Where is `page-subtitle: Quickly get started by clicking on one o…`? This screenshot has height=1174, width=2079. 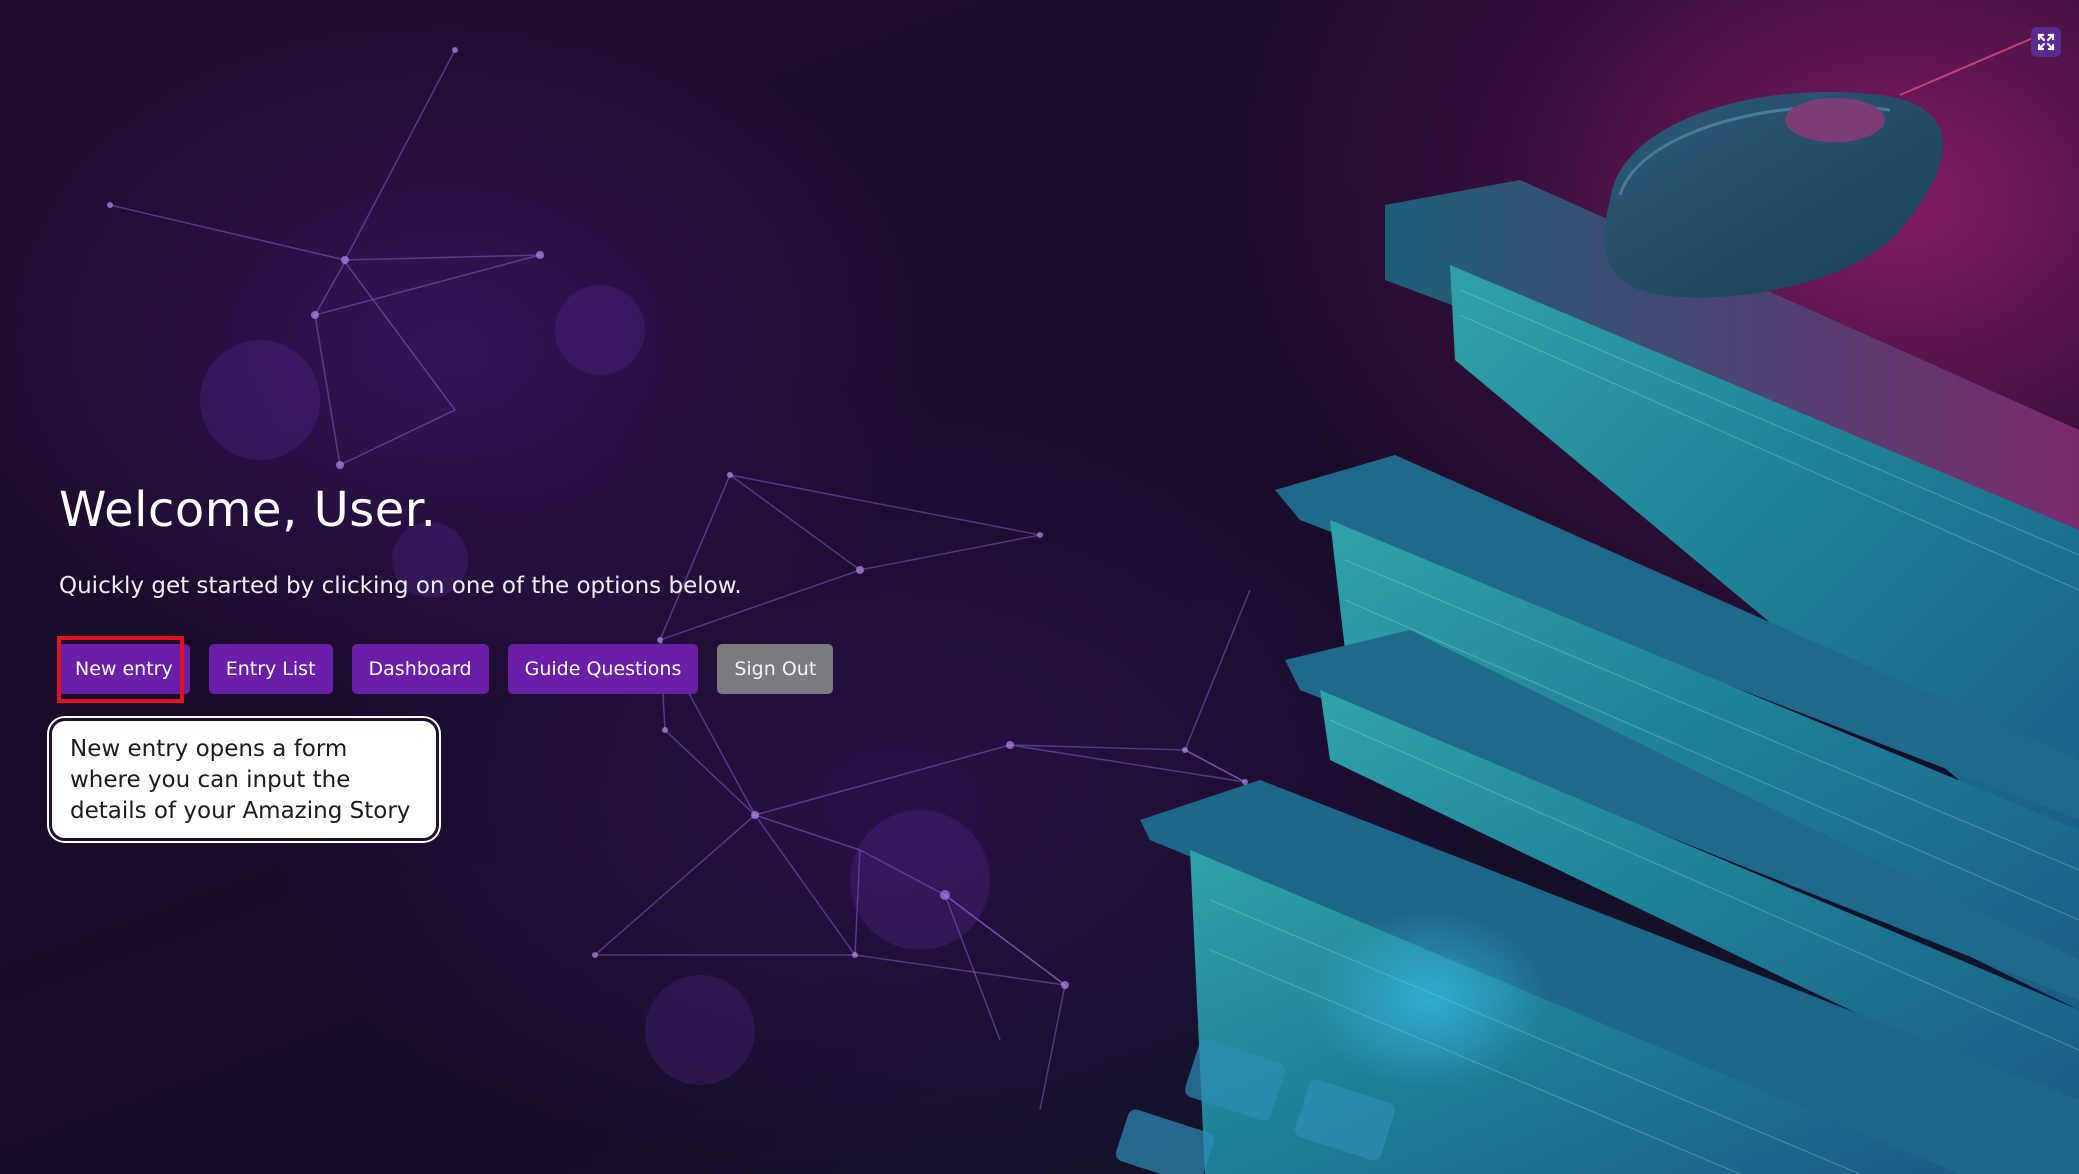 page-subtitle: Quickly get started by clicking on one o… is located at coordinates (400, 586).